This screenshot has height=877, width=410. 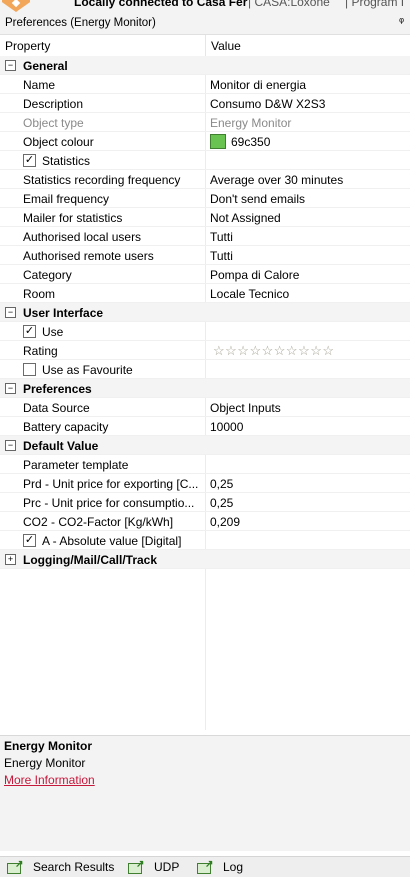 I want to click on property-row-name: Name Monitor di energia, so click(x=205, y=84).